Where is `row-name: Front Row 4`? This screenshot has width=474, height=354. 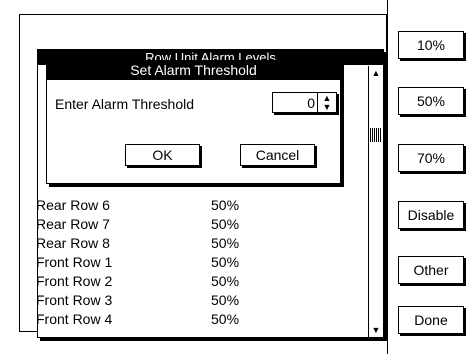 row-name: Front Row 4 is located at coordinates (74, 319).